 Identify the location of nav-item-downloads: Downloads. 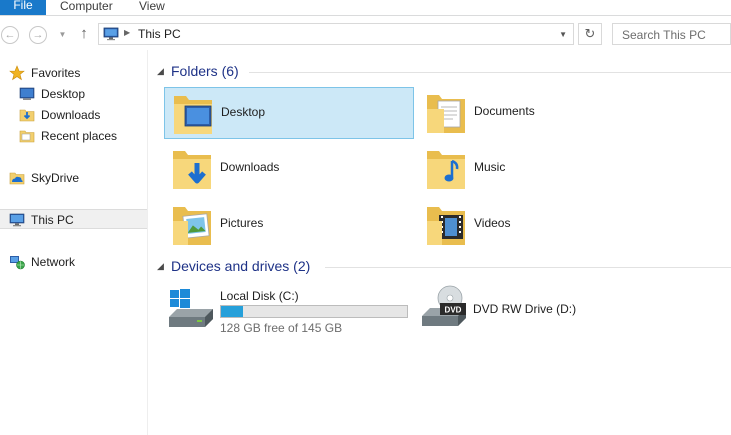
(73, 115).